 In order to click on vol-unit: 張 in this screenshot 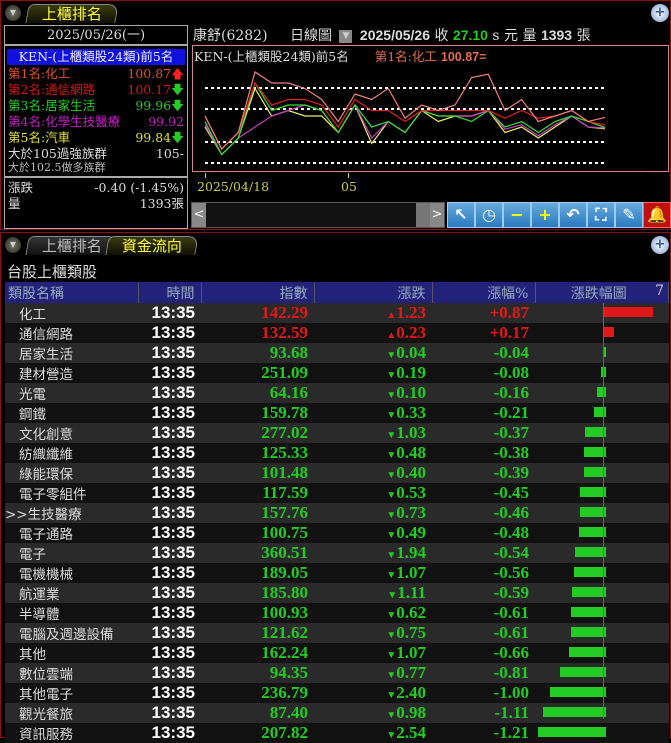, I will do `click(583, 36)`.